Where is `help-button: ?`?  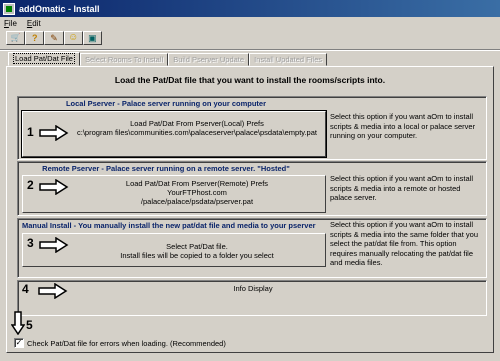
help-button: ? is located at coordinates (35, 38).